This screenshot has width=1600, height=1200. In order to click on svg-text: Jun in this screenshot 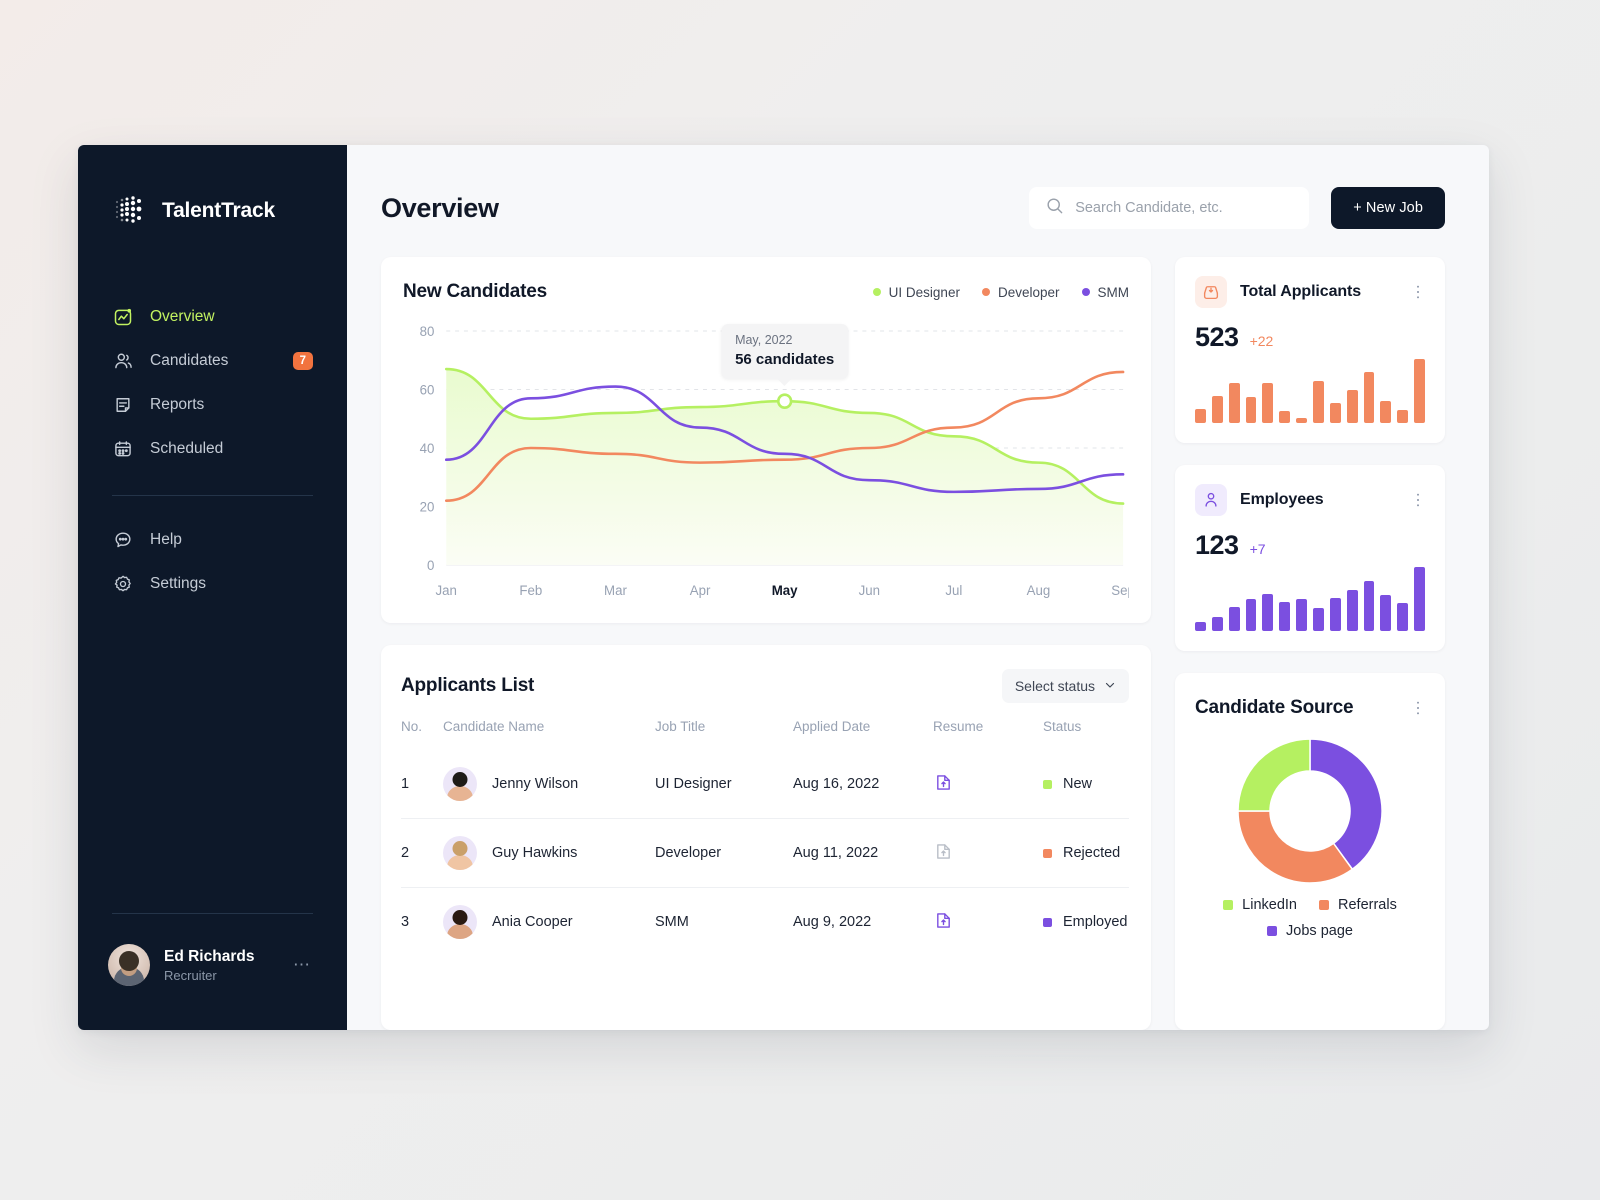, I will do `click(869, 590)`.